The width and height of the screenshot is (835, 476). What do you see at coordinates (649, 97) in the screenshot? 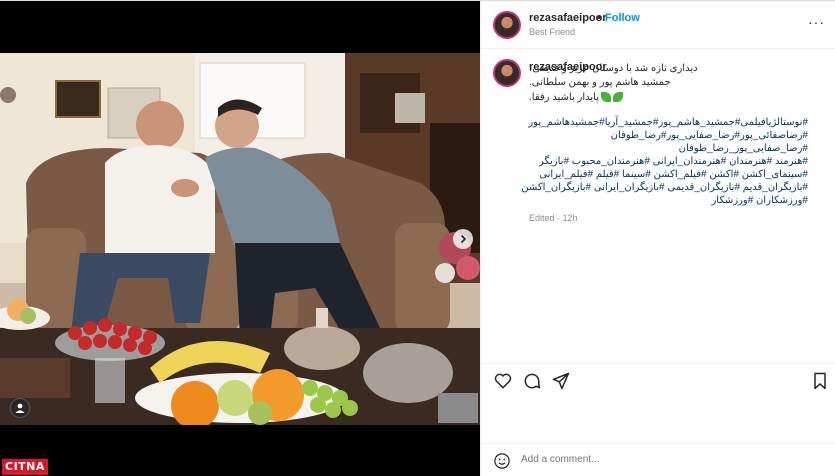
I see `caption-line-with-emoji: پایدار باشید رفقا.` at bounding box center [649, 97].